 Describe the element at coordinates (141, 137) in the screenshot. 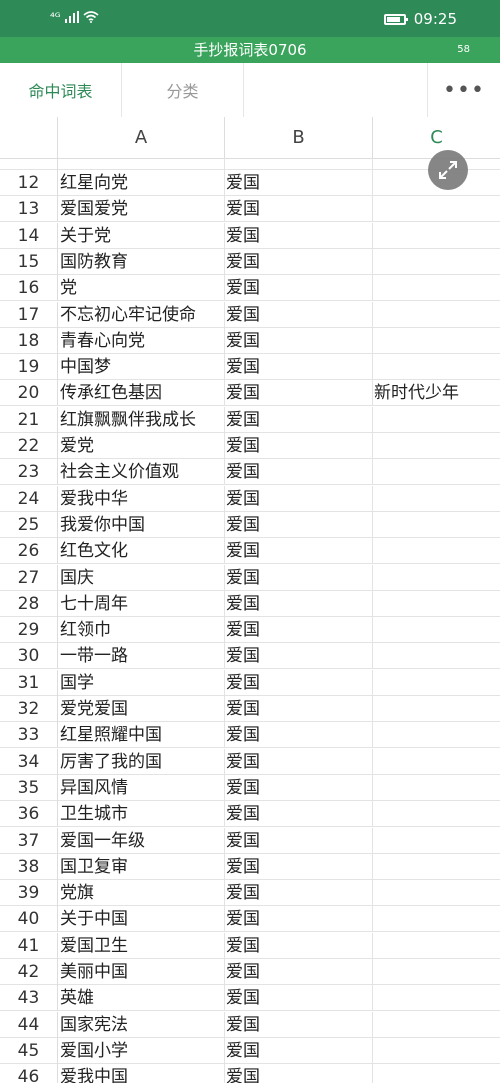

I see `column-header-a: A` at that location.